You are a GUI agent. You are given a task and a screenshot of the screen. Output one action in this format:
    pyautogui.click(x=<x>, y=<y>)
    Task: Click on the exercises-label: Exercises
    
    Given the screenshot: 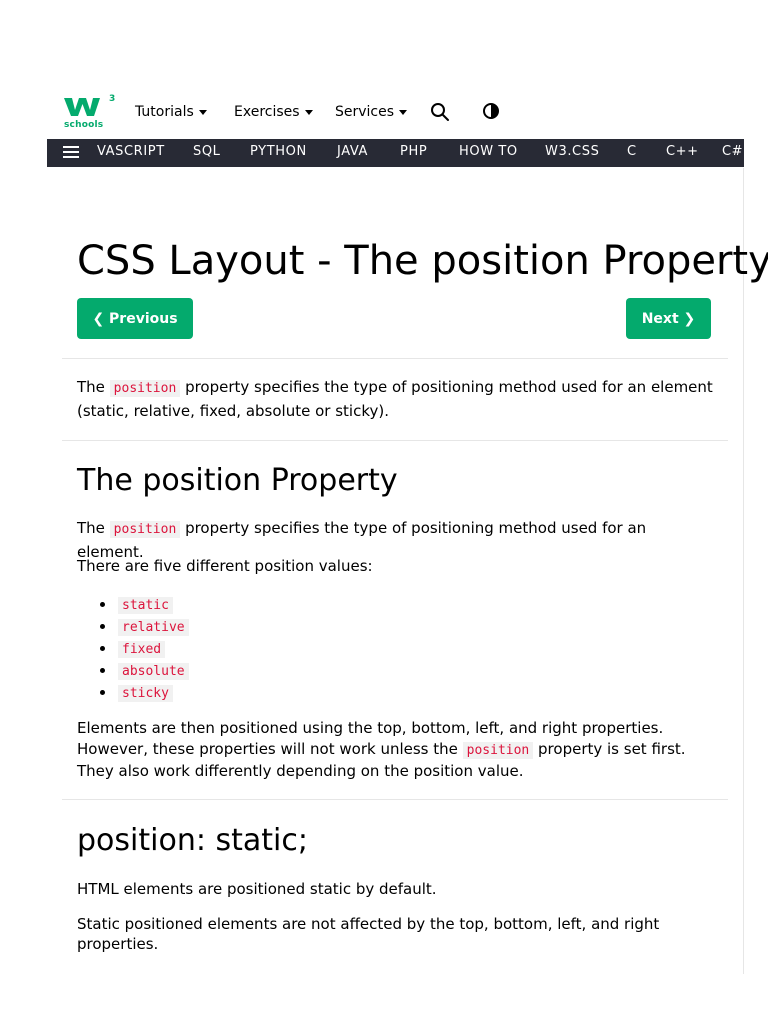 What is the action you would take?
    pyautogui.click(x=267, y=112)
    